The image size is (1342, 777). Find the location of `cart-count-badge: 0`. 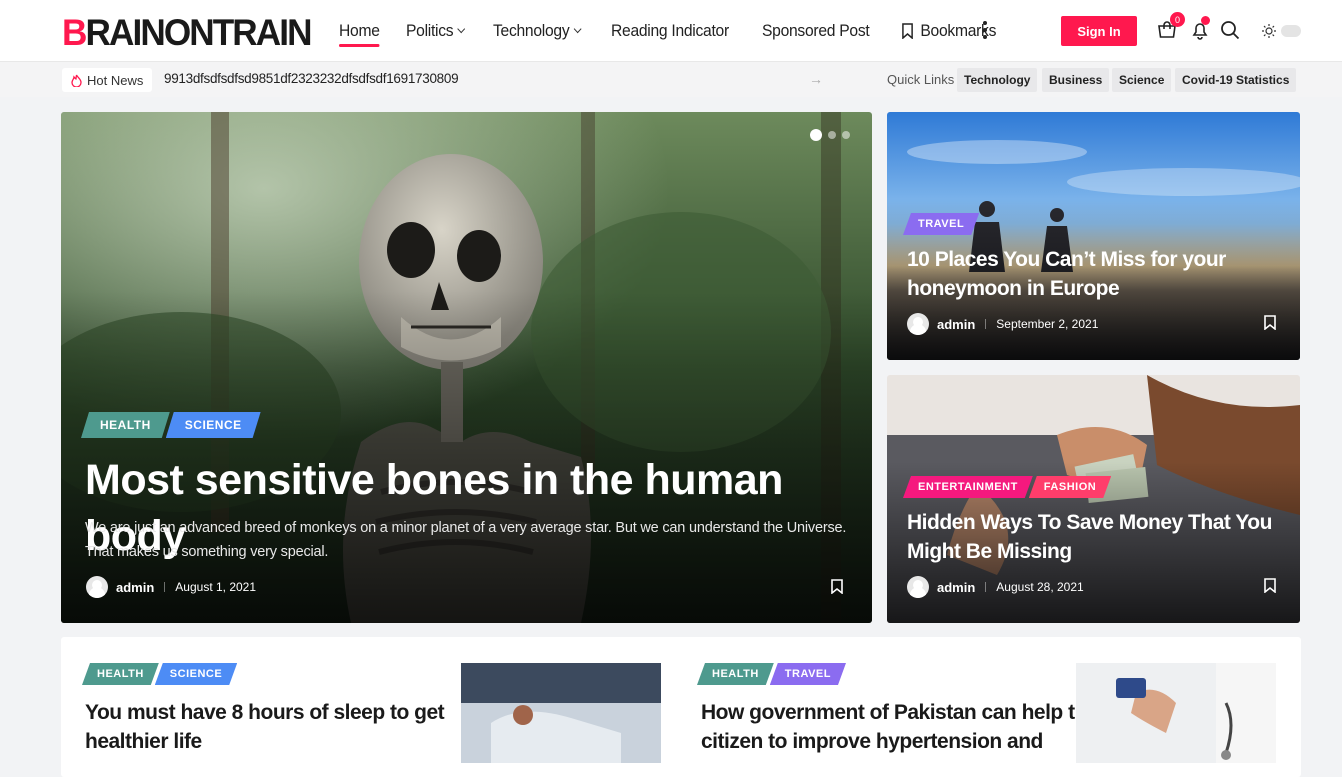

cart-count-badge: 0 is located at coordinates (1177, 19).